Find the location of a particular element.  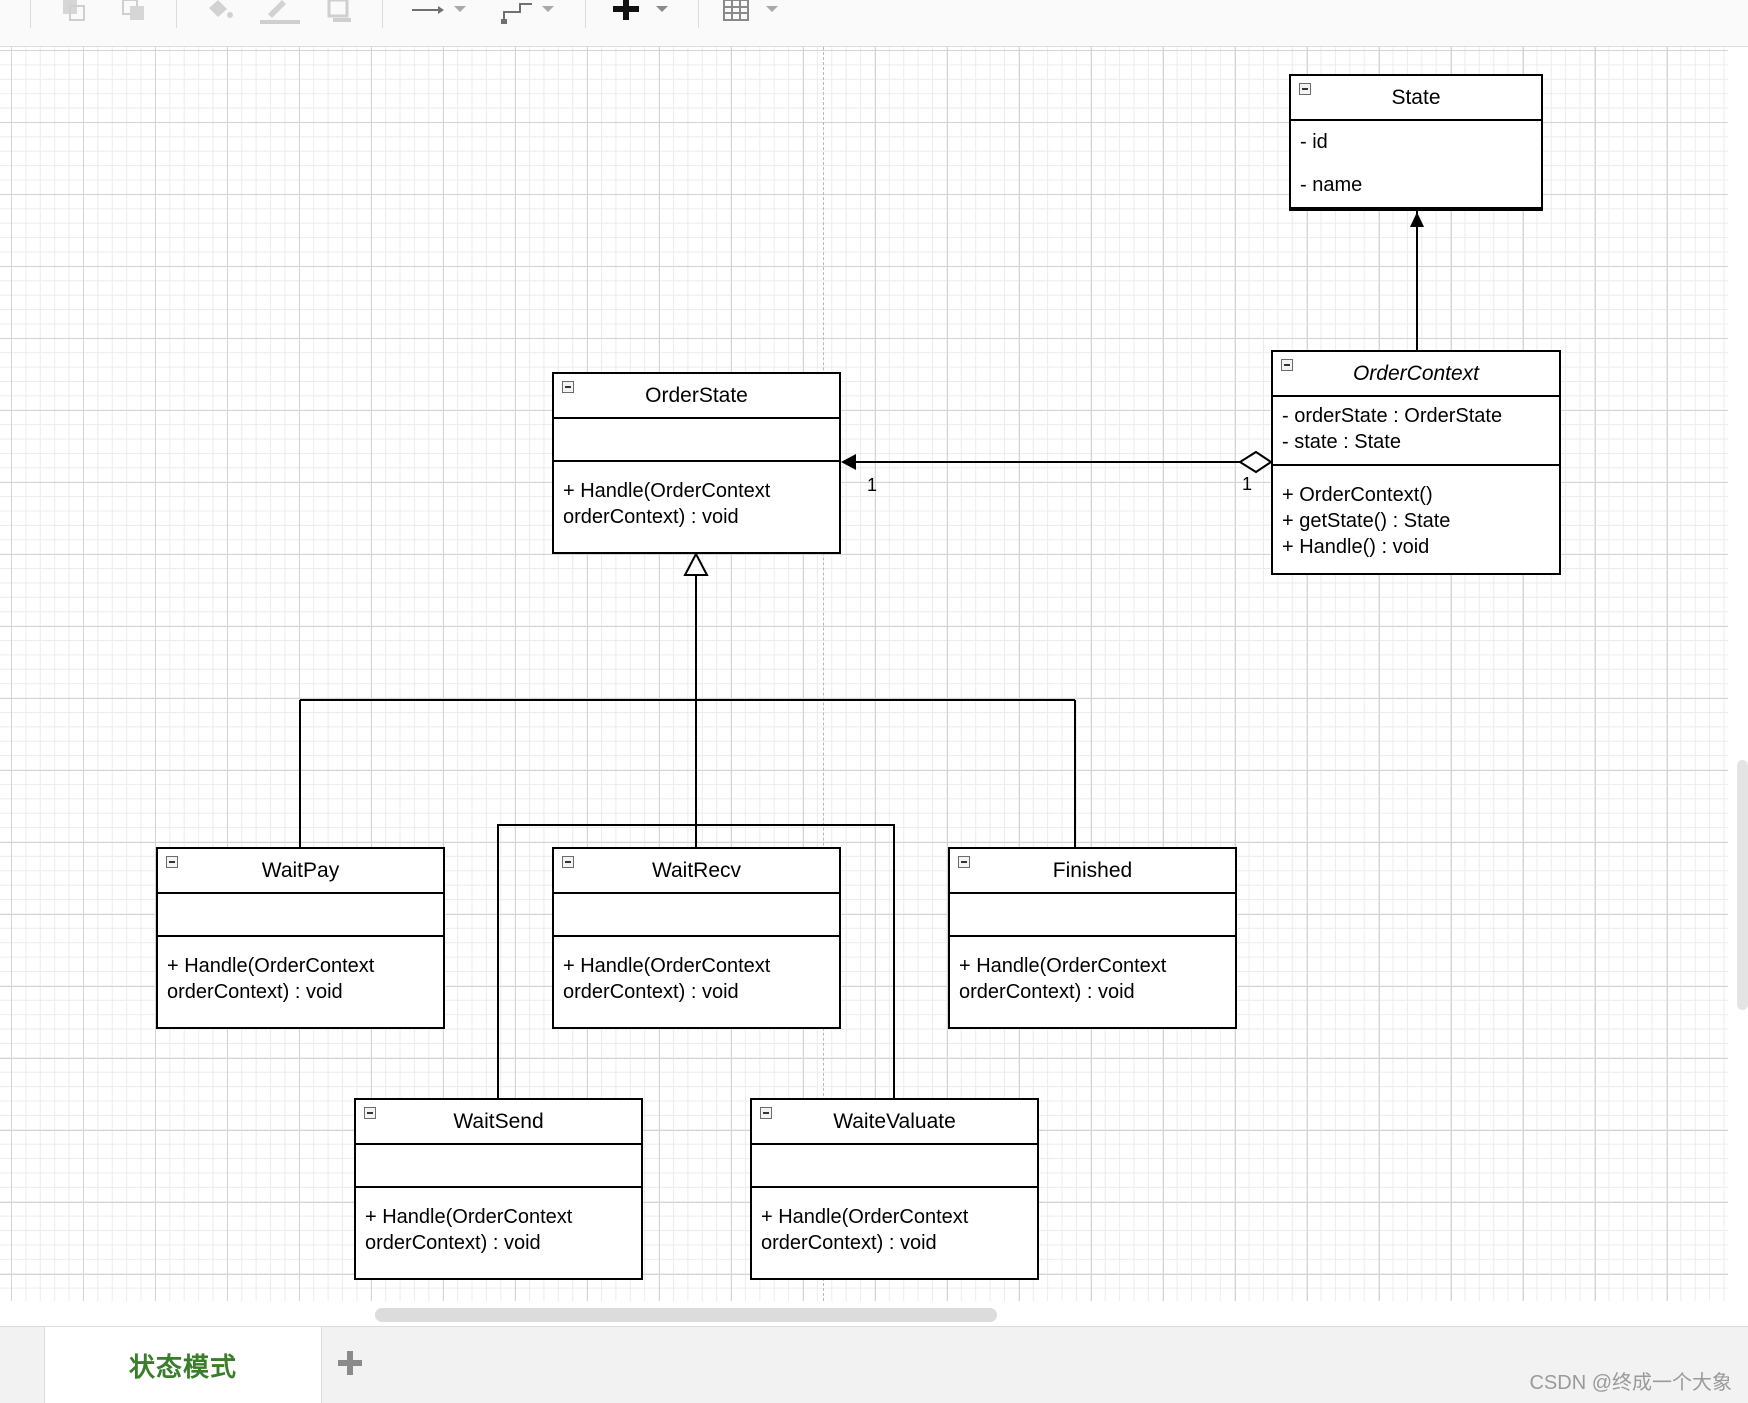

shadow-icon is located at coordinates (340, 12).